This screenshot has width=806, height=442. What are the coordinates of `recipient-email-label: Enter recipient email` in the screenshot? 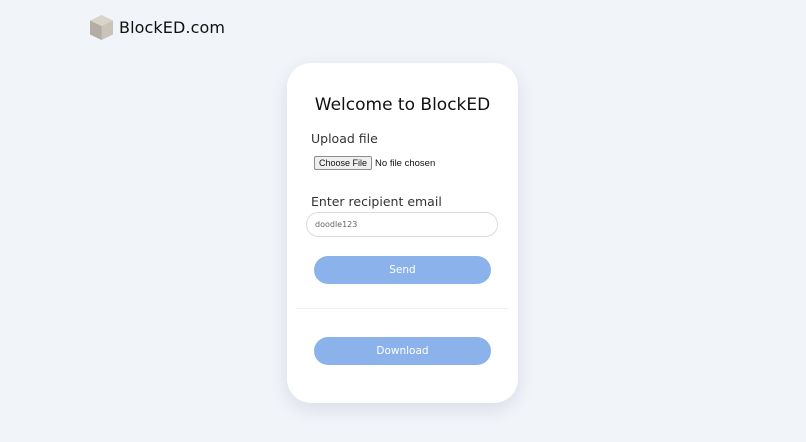 It's located at (376, 201).